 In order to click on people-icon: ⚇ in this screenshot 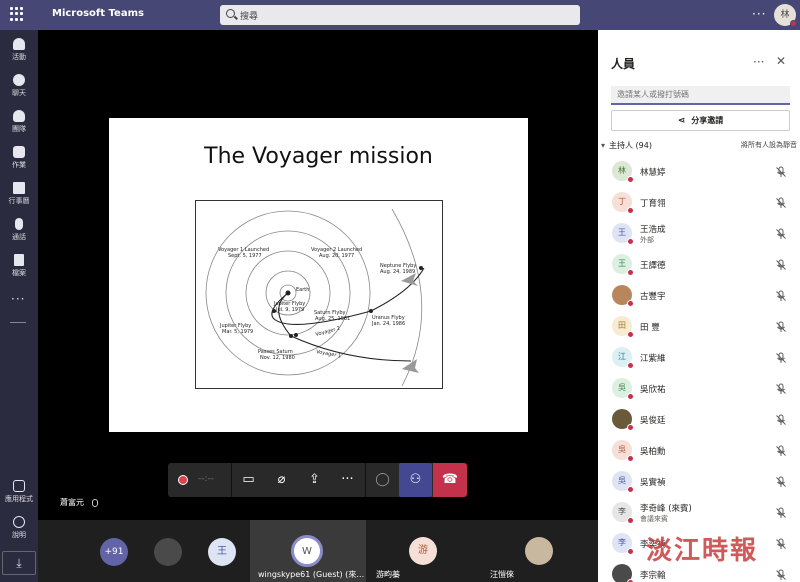, I will do `click(415, 479)`.